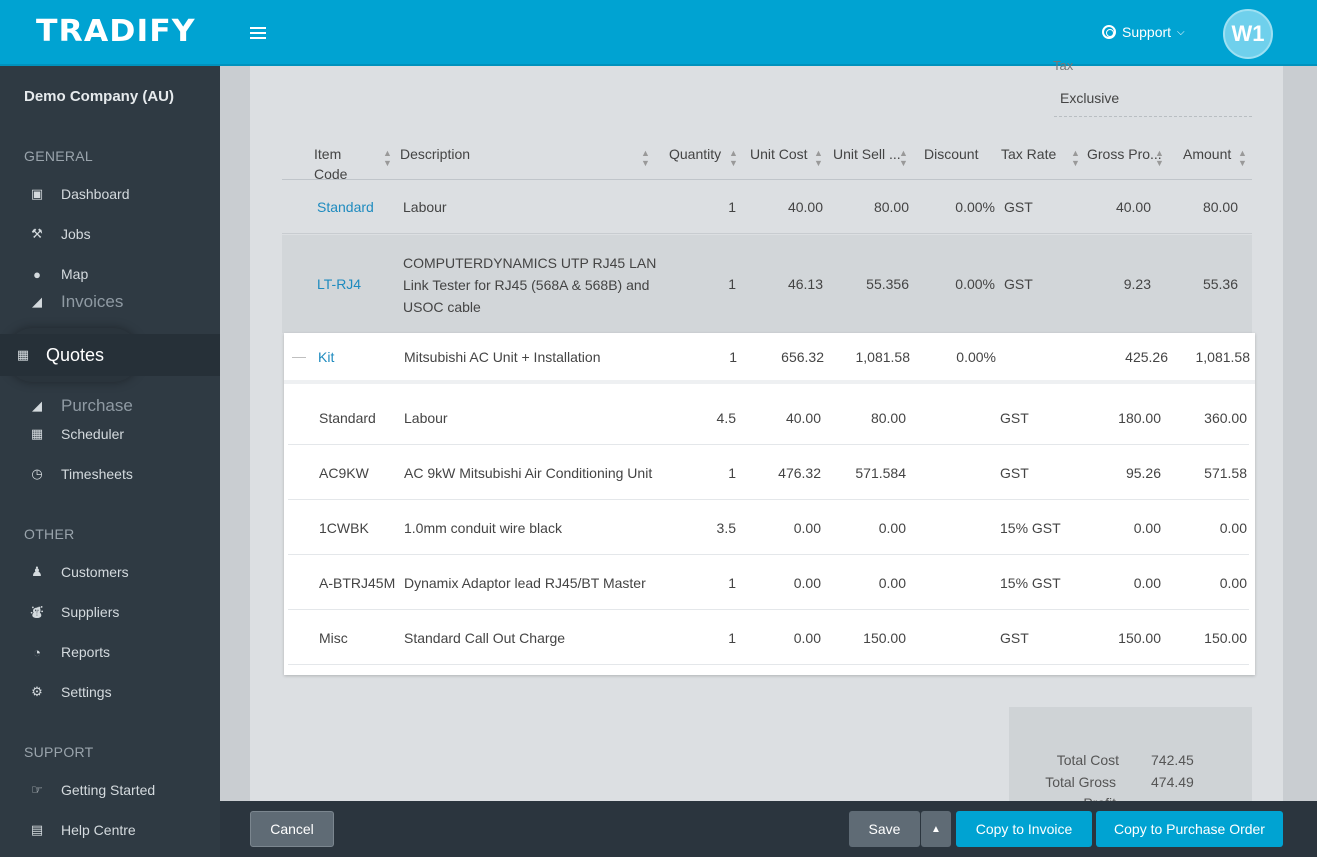  What do you see at coordinates (110, 652) in the screenshot?
I see `sidebar-item-reports: ◔ Reports` at bounding box center [110, 652].